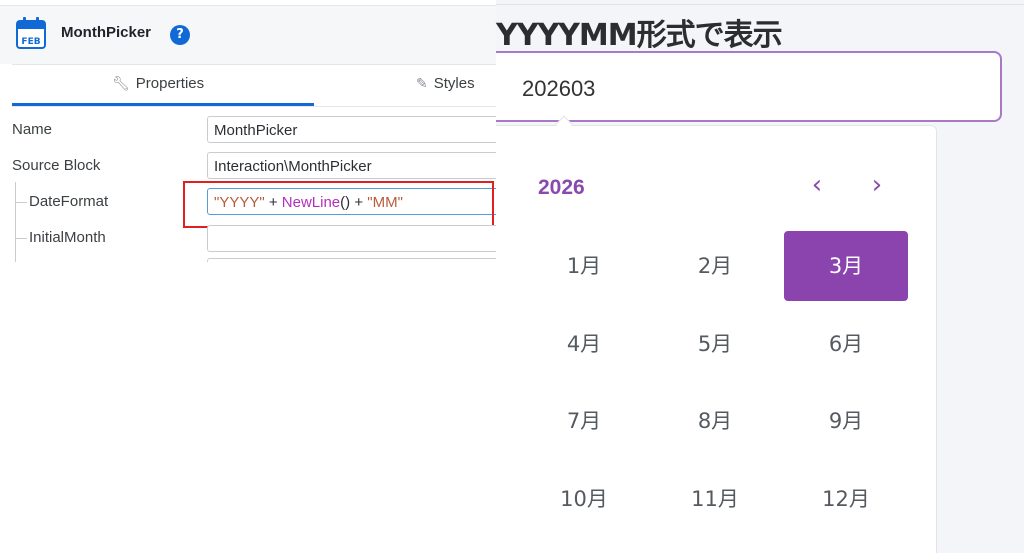 The image size is (1024, 553). I want to click on tab-properties: 🔧︎ Properties, so click(158, 83).